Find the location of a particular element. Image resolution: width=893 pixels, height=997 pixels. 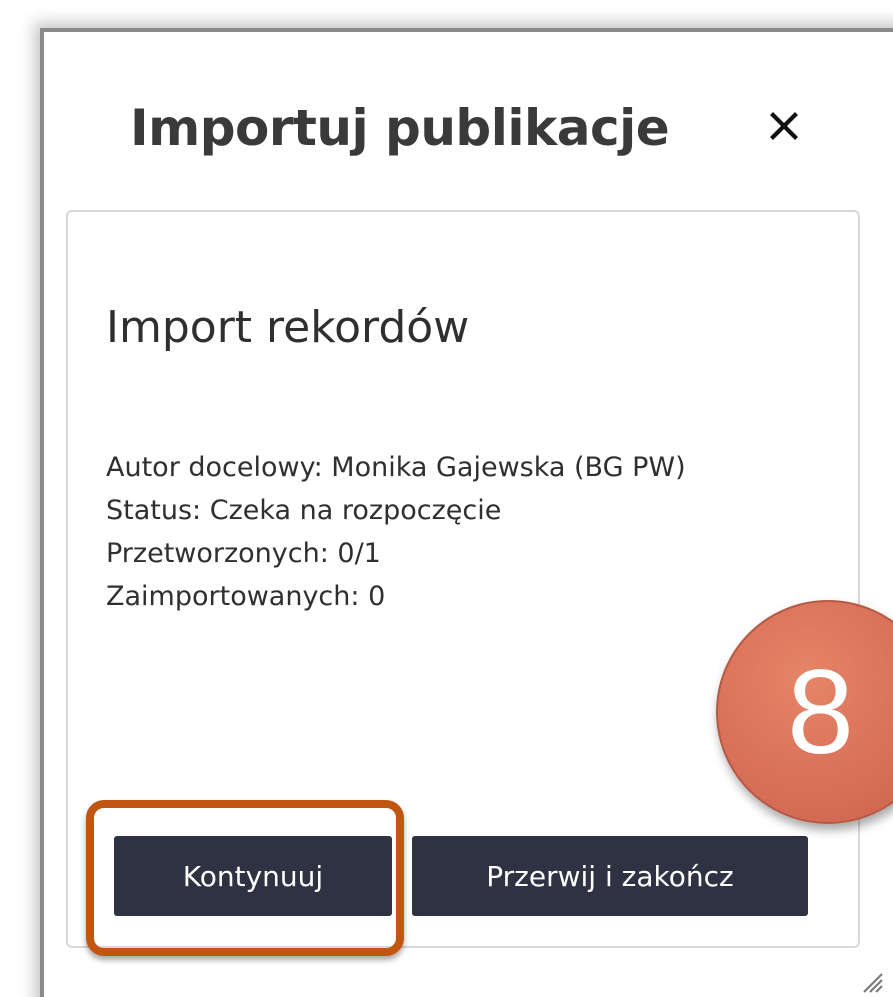

dialog-title: Importuj publikacje is located at coordinates (400, 128).